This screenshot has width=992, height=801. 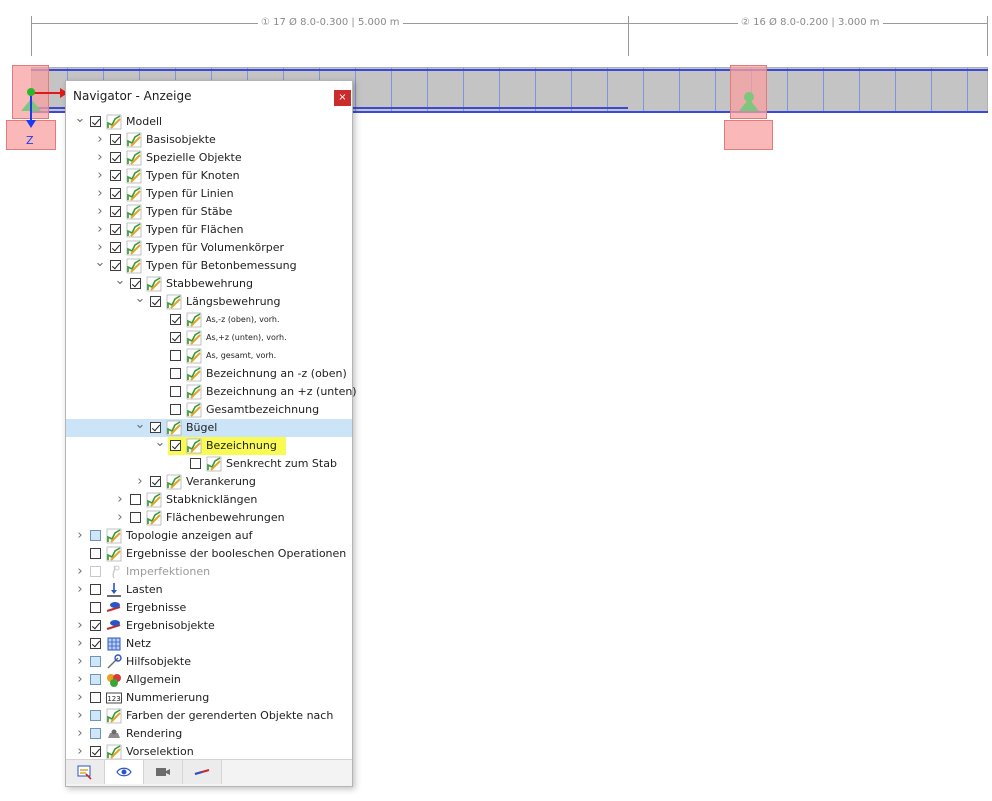 I want to click on results-tab, so click(x=202, y=772).